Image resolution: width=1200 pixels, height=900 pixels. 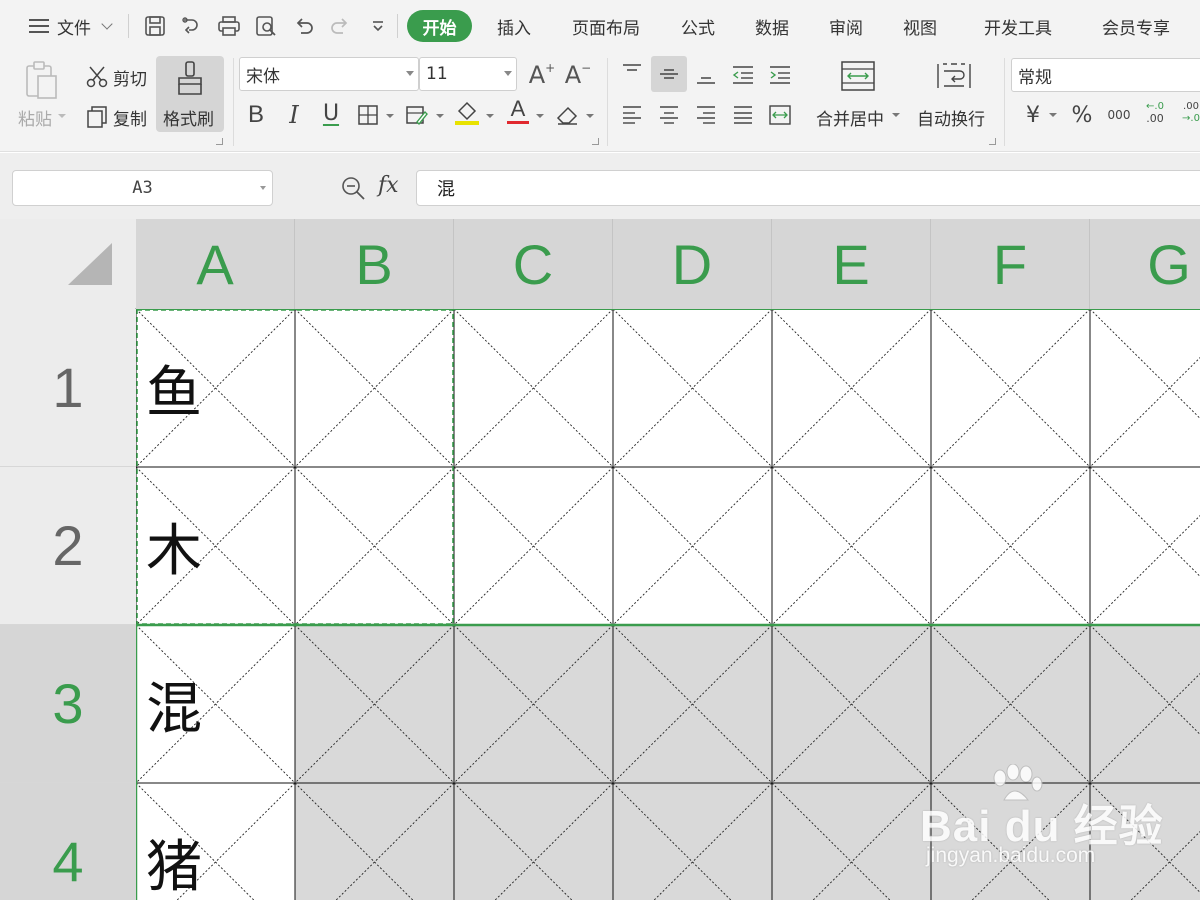 I want to click on format-painter-button: 格式刷, so click(x=190, y=94).